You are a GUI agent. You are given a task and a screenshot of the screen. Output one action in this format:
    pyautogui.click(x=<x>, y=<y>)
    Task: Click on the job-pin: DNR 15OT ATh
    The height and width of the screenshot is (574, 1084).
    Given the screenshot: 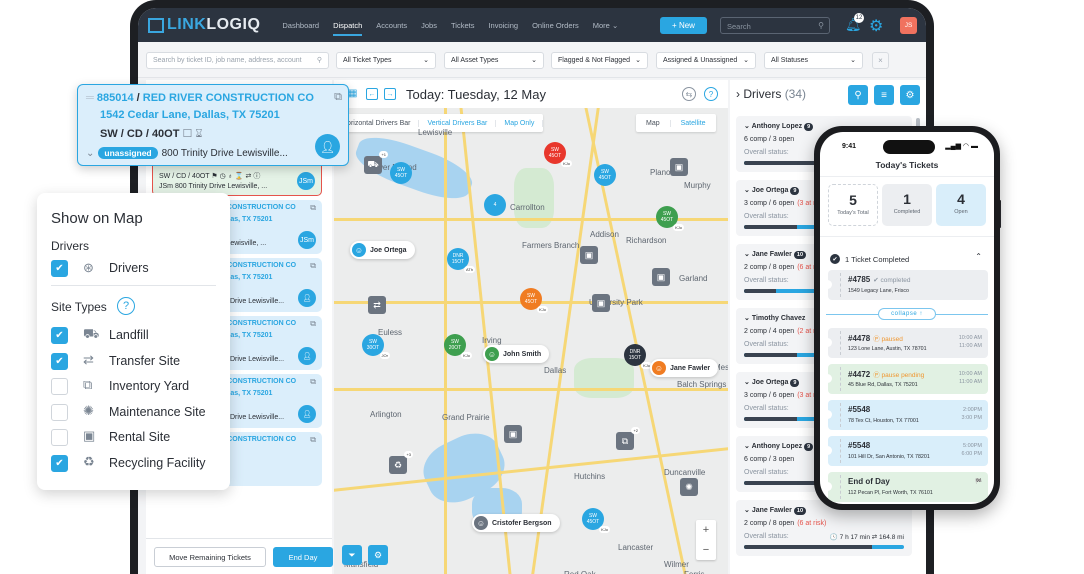 What is the action you would take?
    pyautogui.click(x=461, y=260)
    